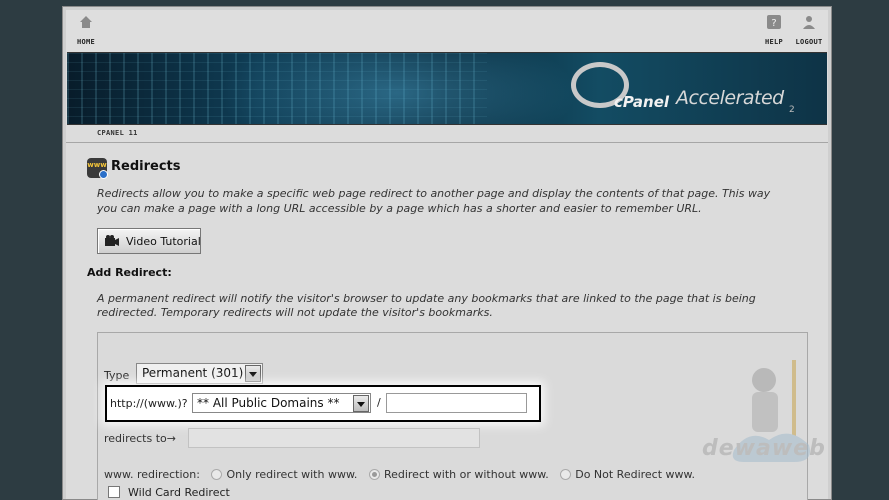 Image resolution: width=889 pixels, height=500 pixels. I want to click on home-label: HOME, so click(86, 42).